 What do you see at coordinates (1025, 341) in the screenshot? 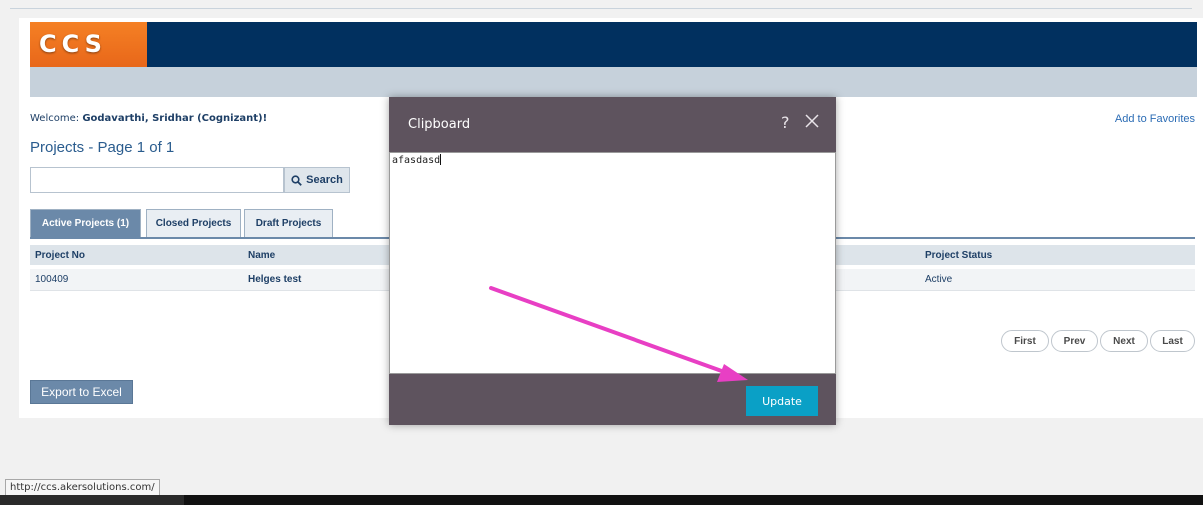
I see `pager-first-button: First` at bounding box center [1025, 341].